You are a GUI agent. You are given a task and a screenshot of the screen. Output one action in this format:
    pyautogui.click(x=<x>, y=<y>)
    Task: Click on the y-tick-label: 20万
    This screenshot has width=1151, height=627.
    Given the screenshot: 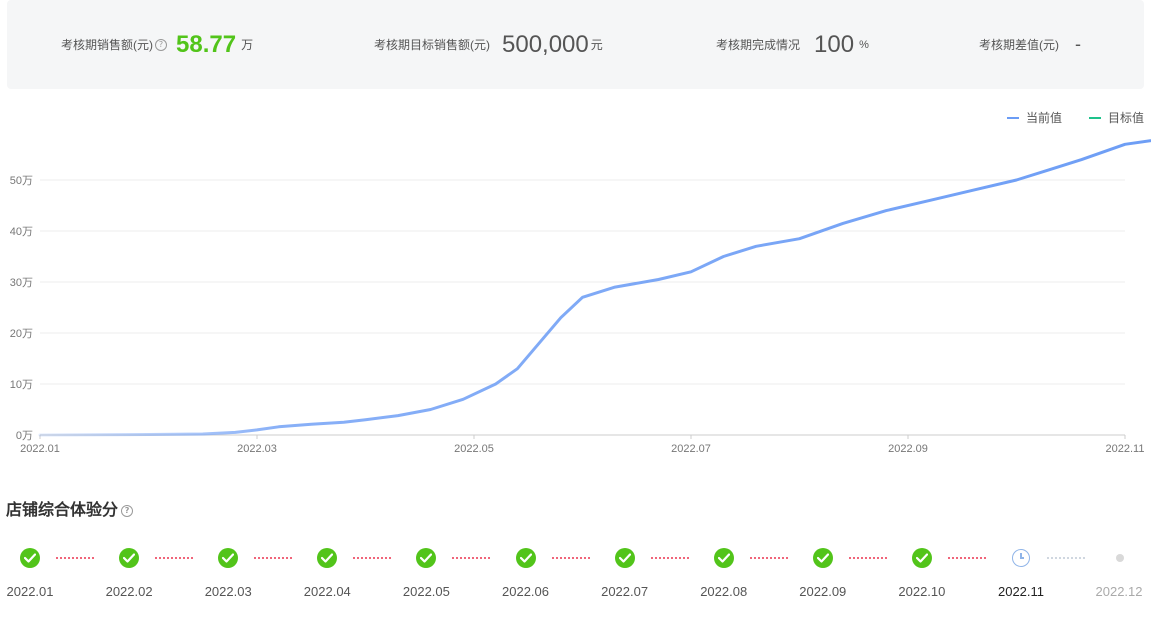 What is the action you would take?
    pyautogui.click(x=21, y=334)
    